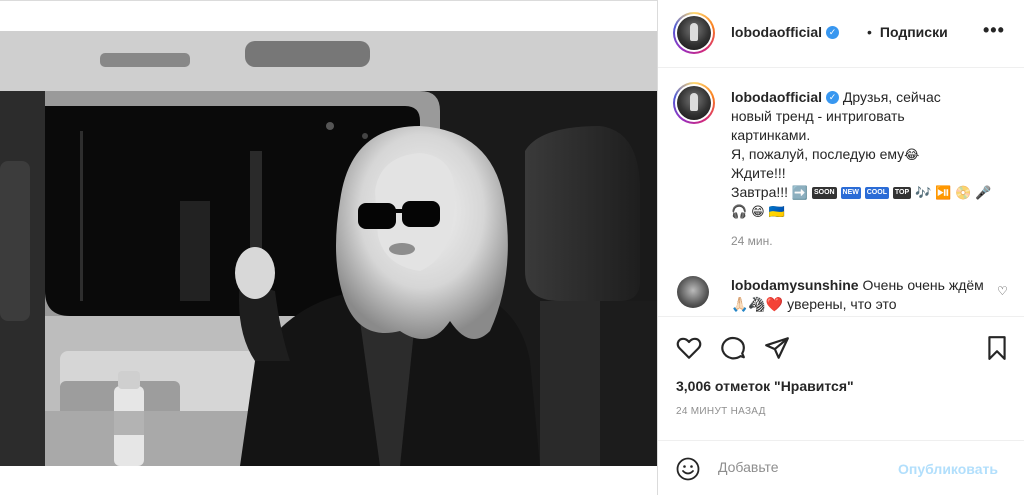 The height and width of the screenshot is (495, 1024). Describe the element at coordinates (777, 348) in the screenshot. I see `paper-plane-icon` at that location.